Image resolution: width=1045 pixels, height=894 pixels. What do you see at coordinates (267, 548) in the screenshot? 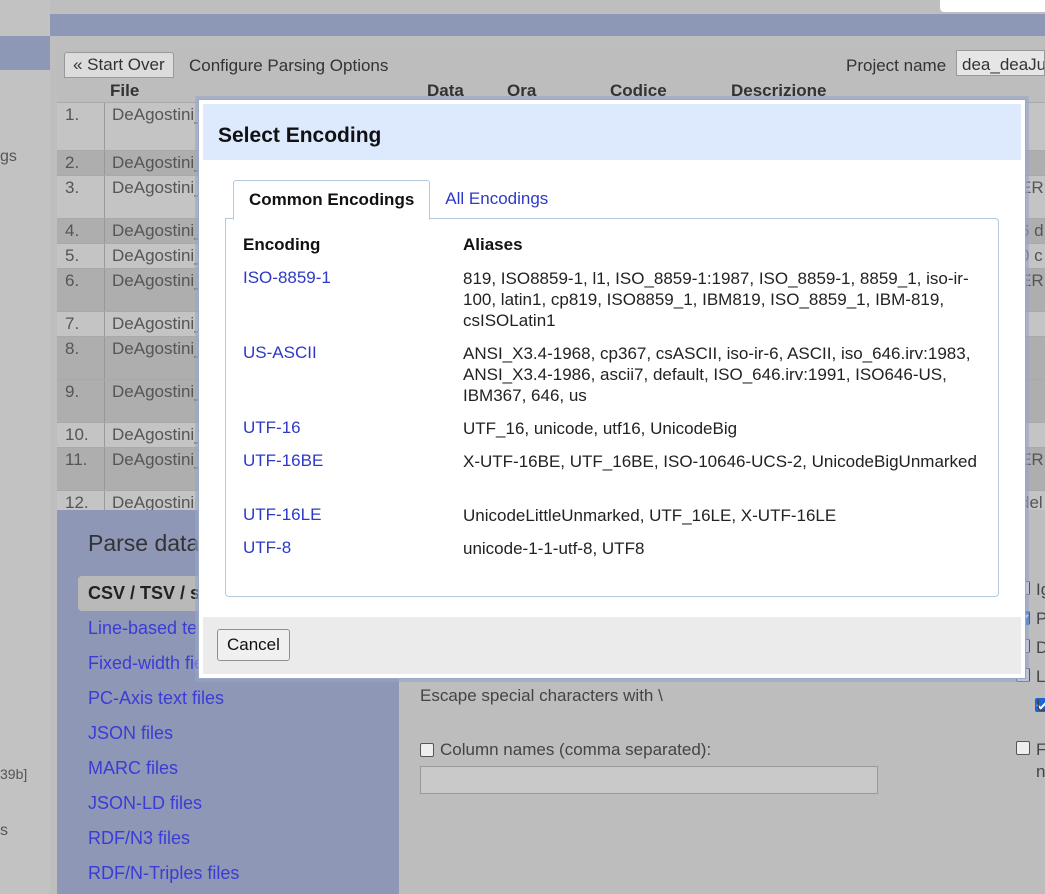
I see `encoding-link: UTF-8` at bounding box center [267, 548].